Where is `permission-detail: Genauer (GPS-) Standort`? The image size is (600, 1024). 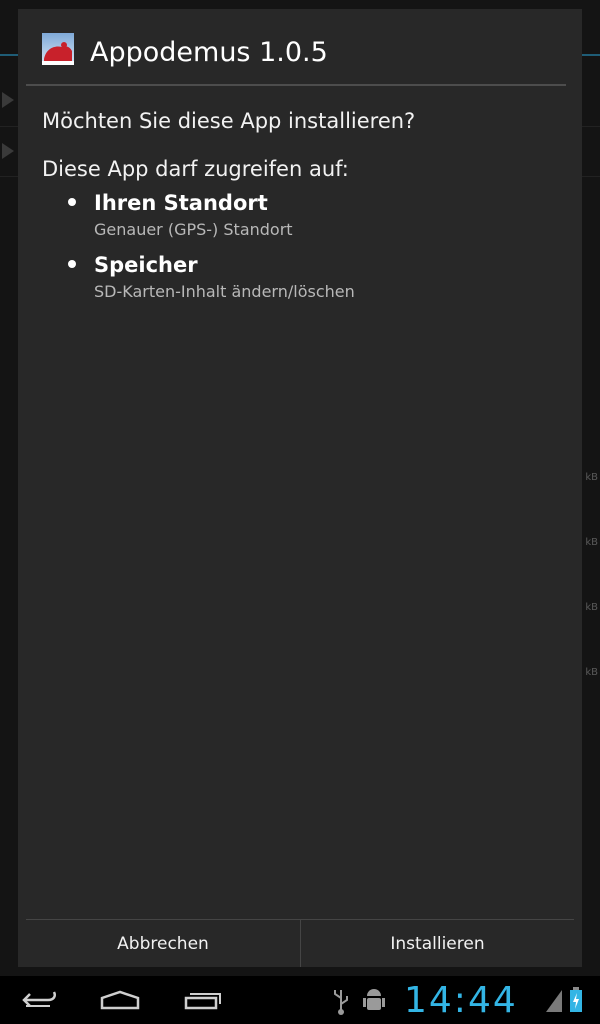 permission-detail: Genauer (GPS-) Standort is located at coordinates (193, 229).